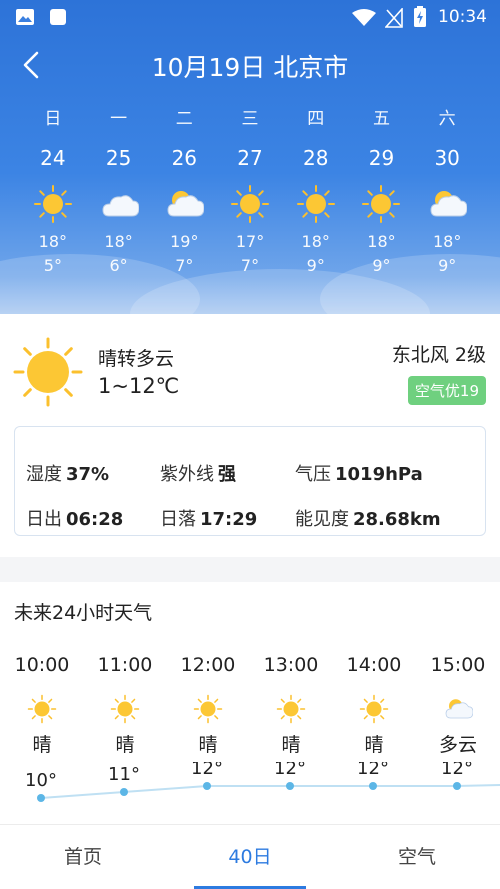 The image size is (500, 889). I want to click on forecast-day: 日 24 18° 5°, so click(53, 193).